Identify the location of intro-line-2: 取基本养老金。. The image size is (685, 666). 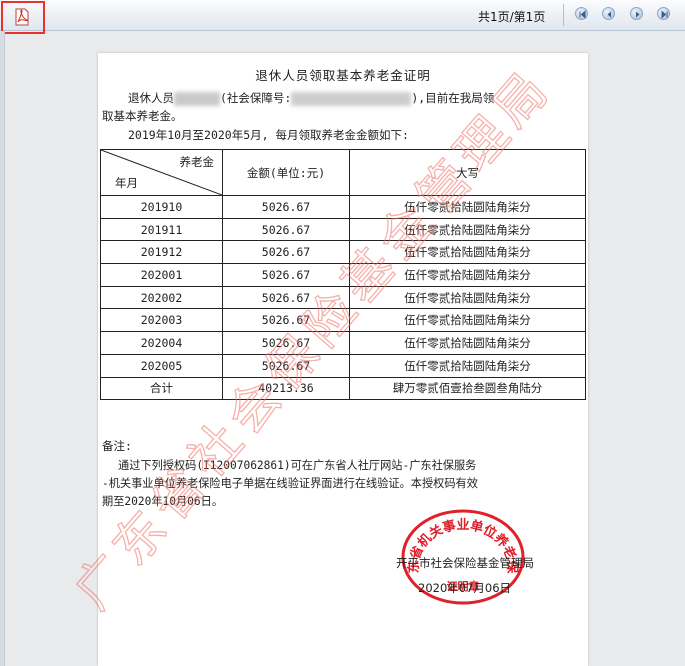
(142, 116).